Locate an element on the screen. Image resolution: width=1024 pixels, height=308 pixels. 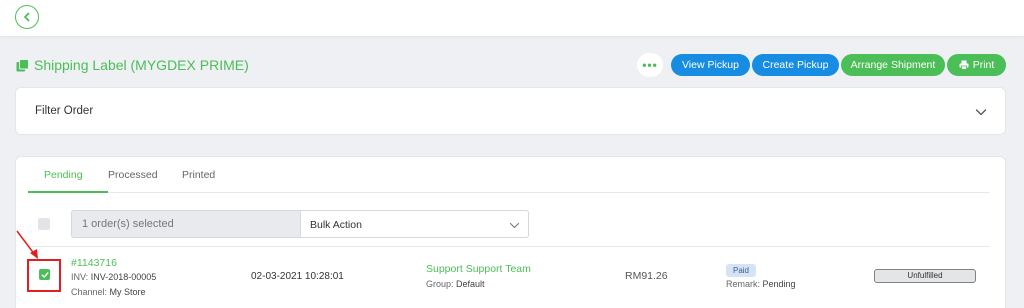
order-channel: Channel: My Store is located at coordinates (108, 292).